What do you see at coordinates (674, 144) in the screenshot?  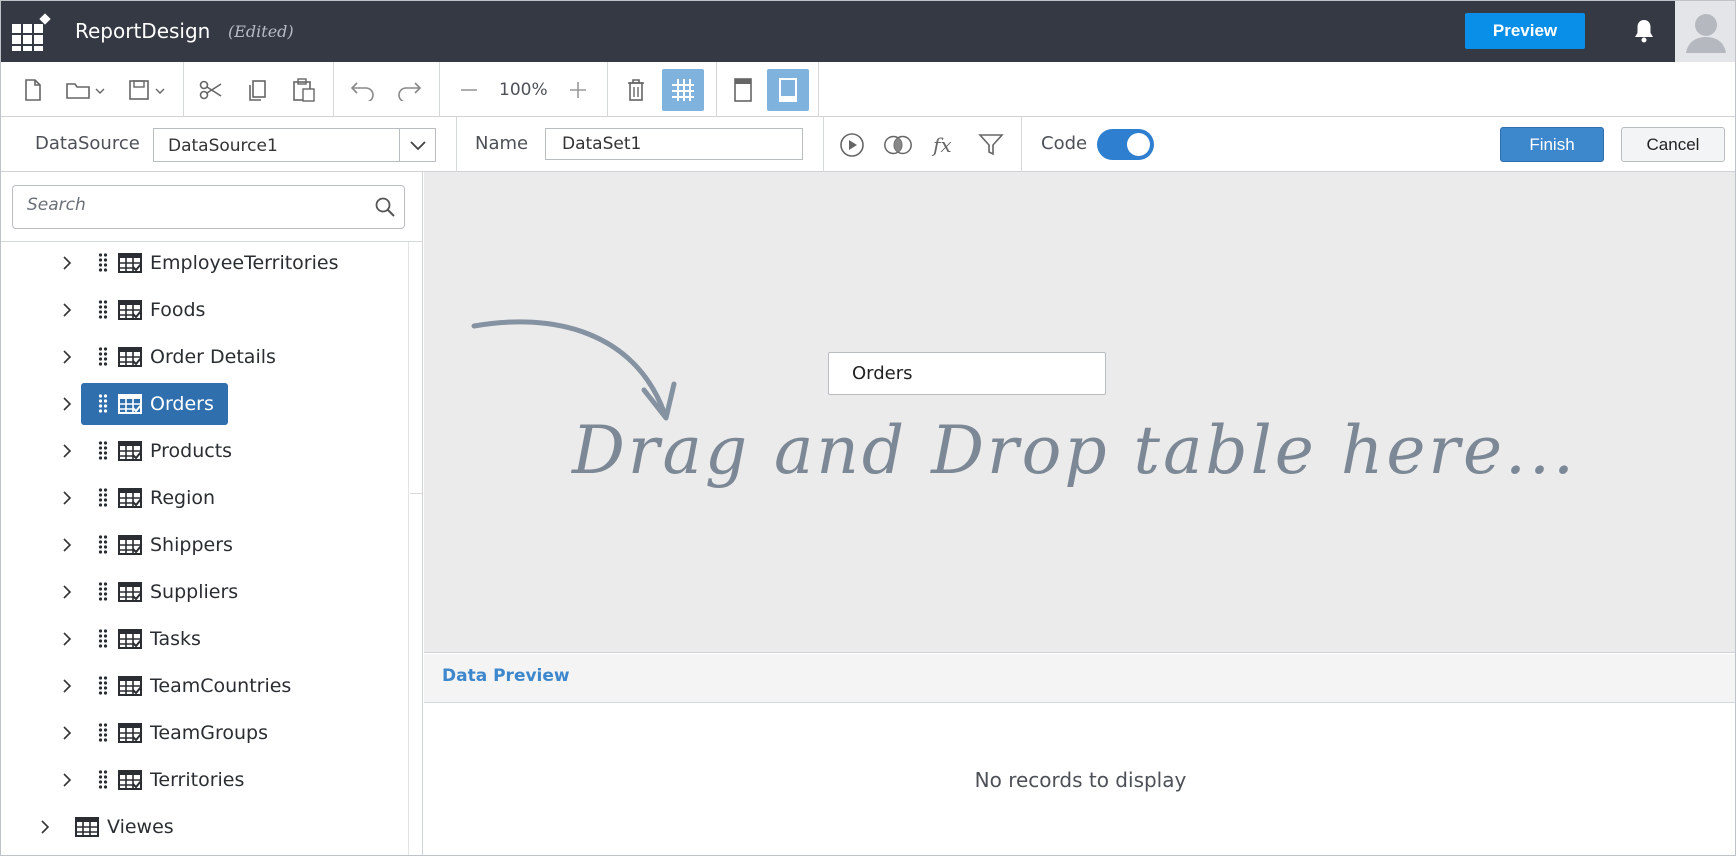 I see `dataset-name-input` at bounding box center [674, 144].